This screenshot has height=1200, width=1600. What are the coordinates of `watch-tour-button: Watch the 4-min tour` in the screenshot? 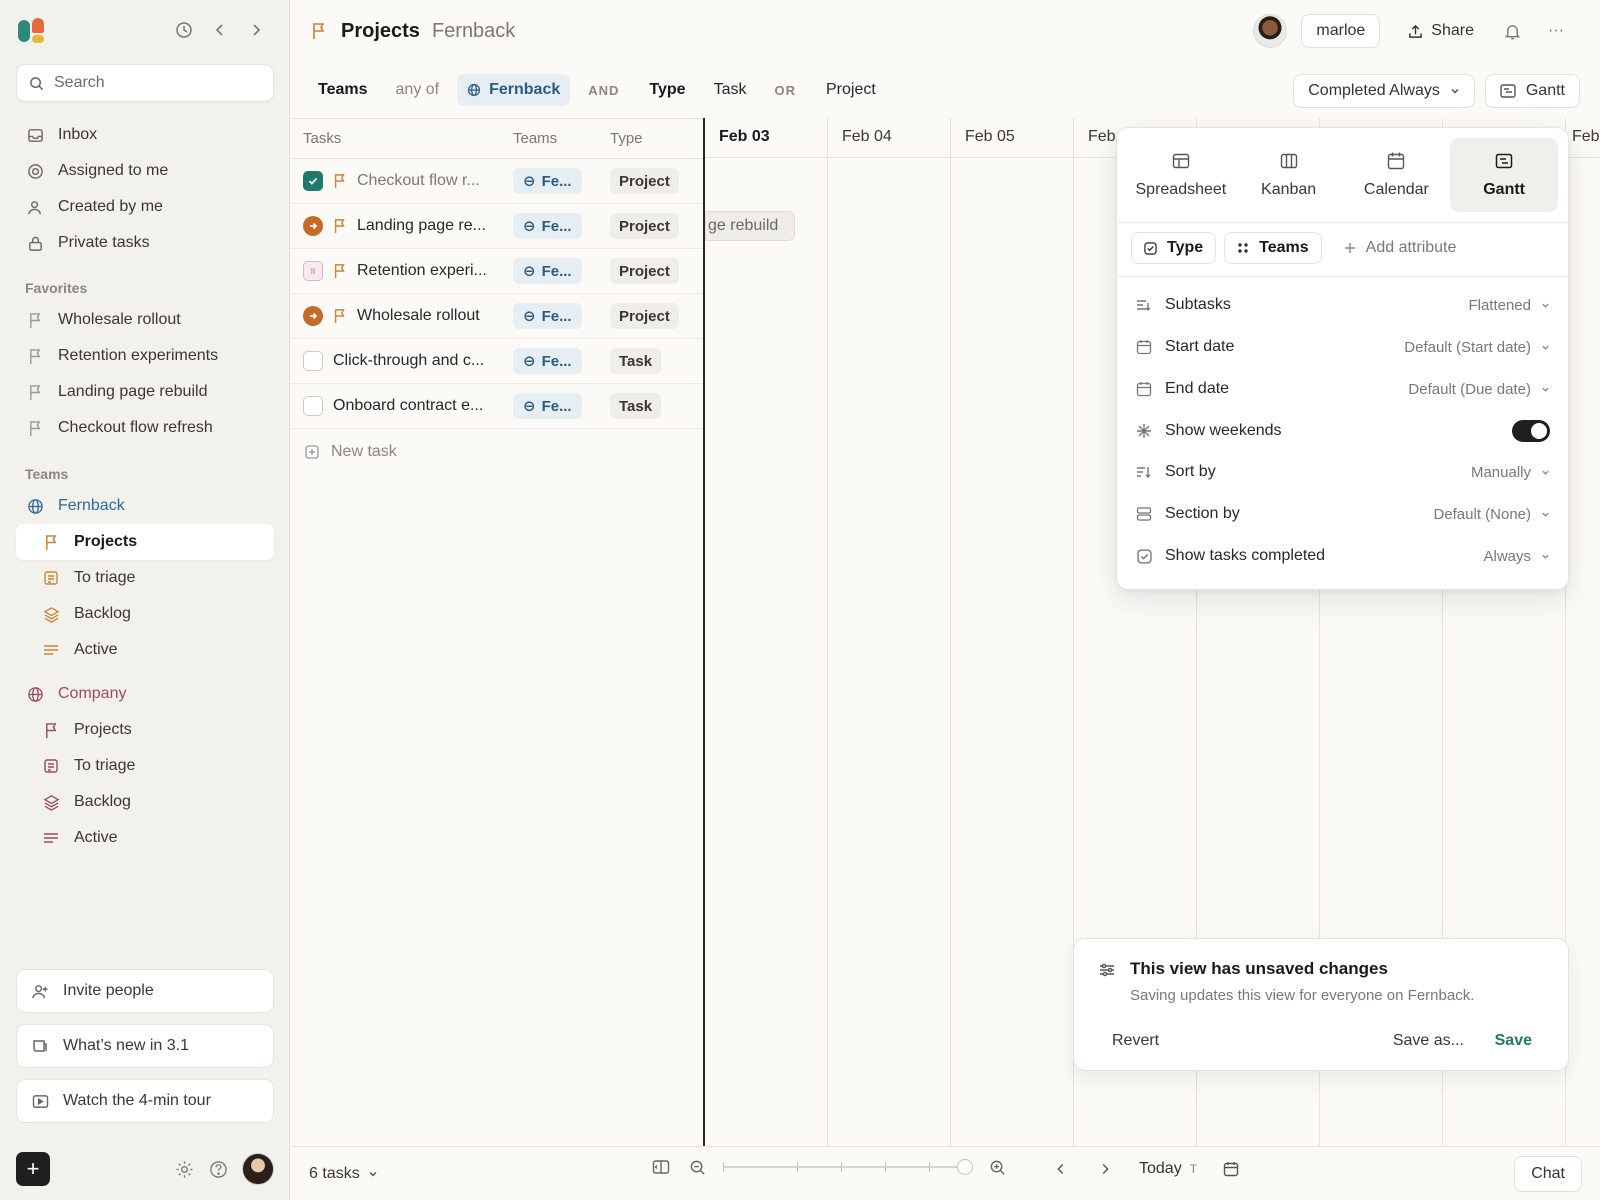 It's located at (145, 1101).